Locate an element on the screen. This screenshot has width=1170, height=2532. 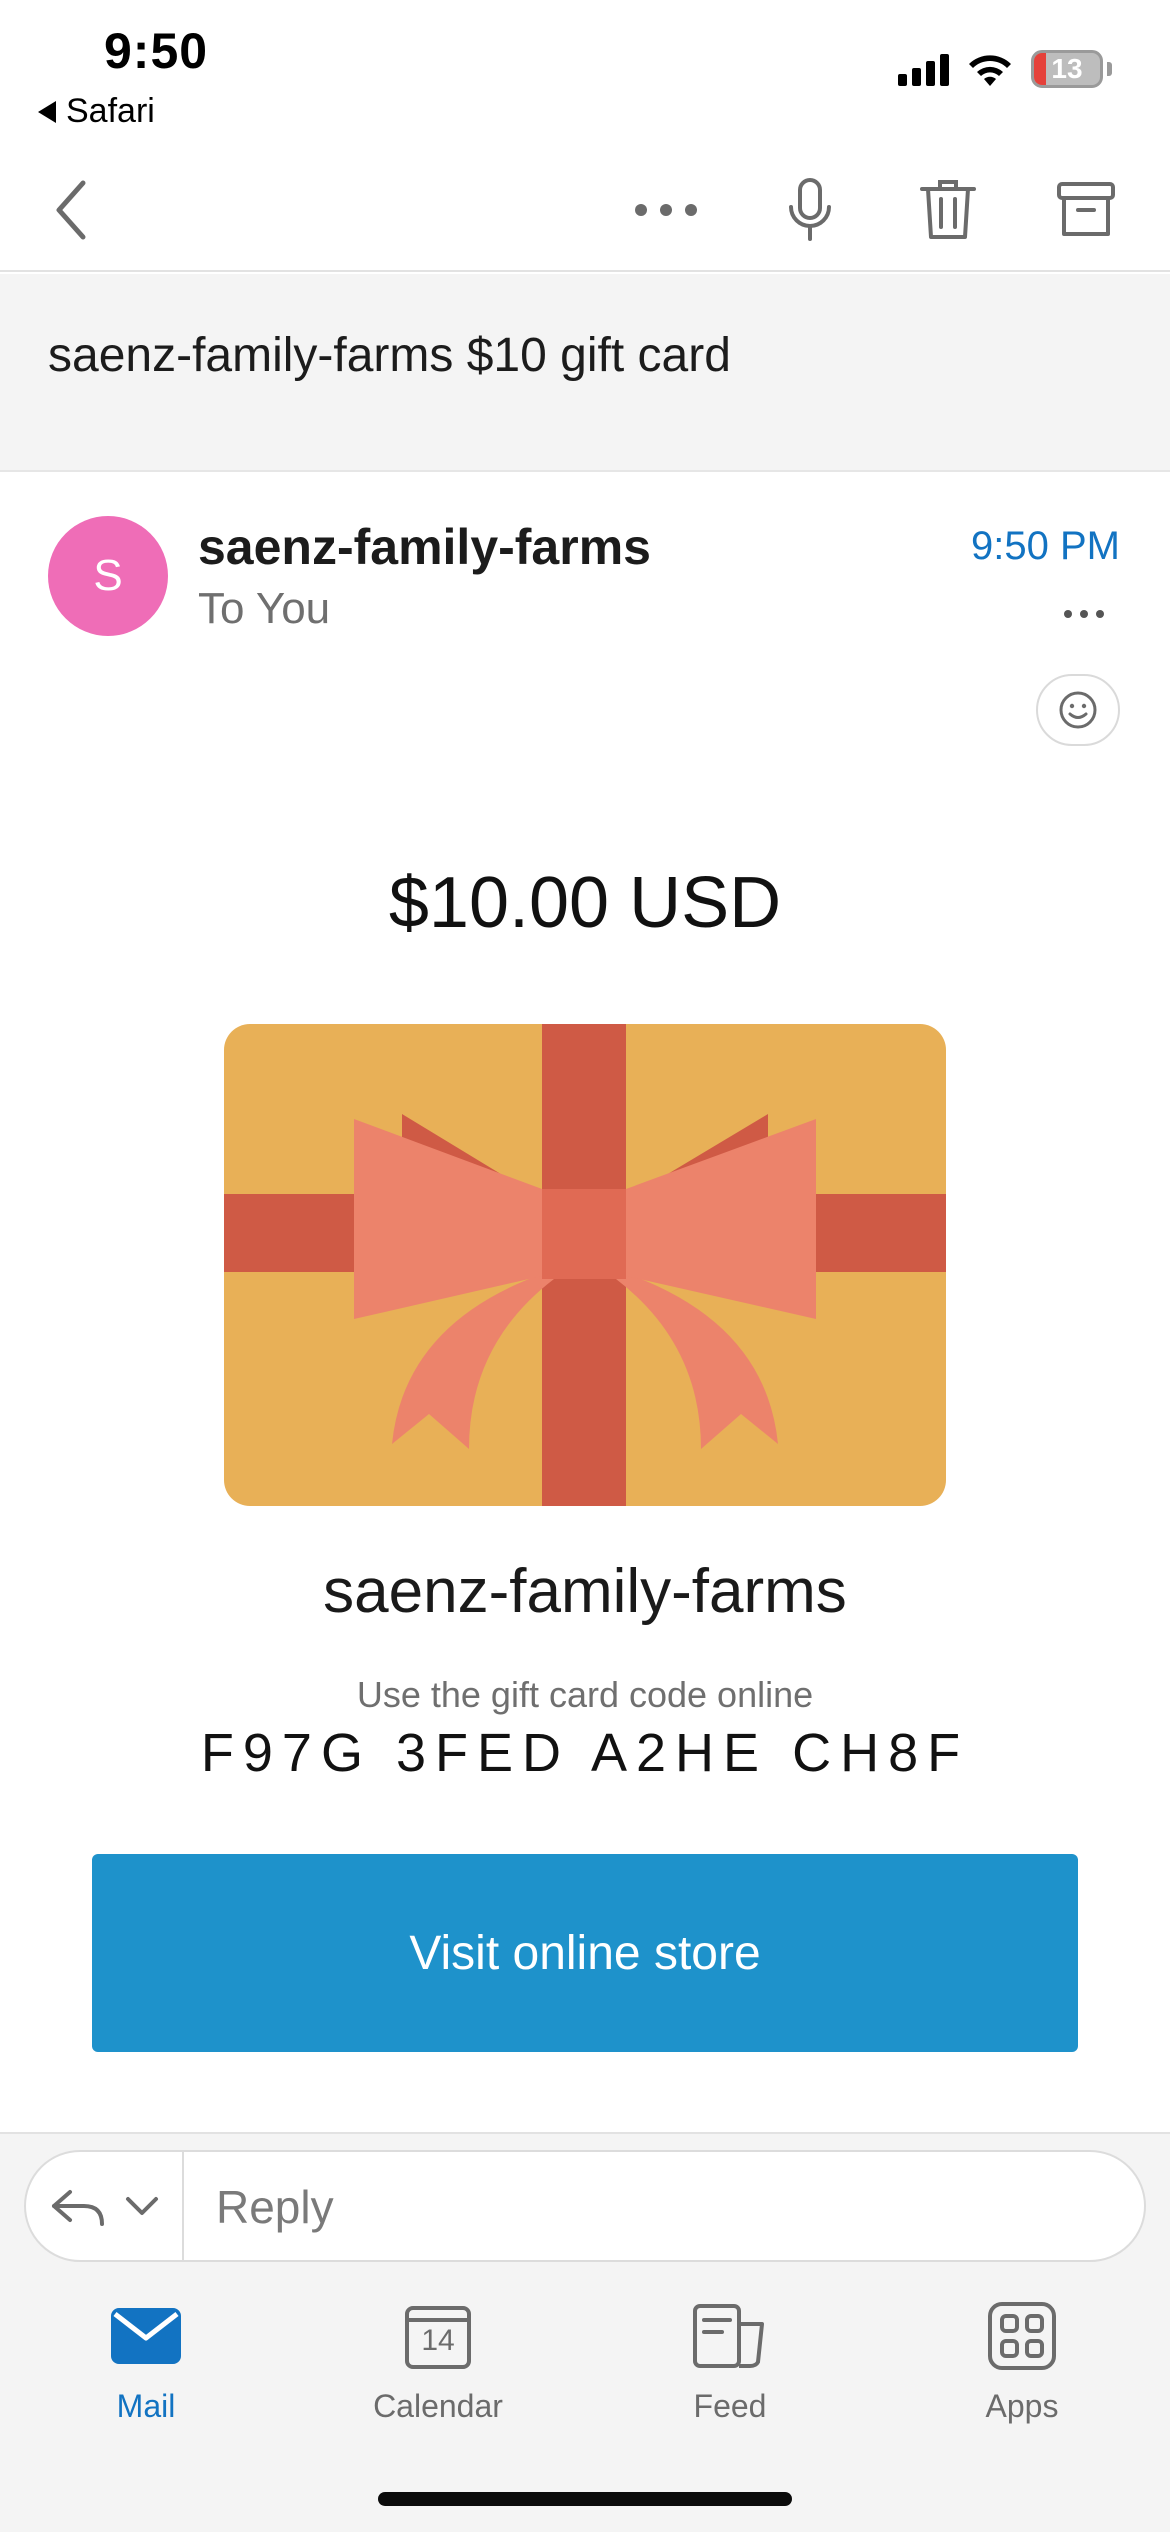
mail-icon is located at coordinates (146, 2336).